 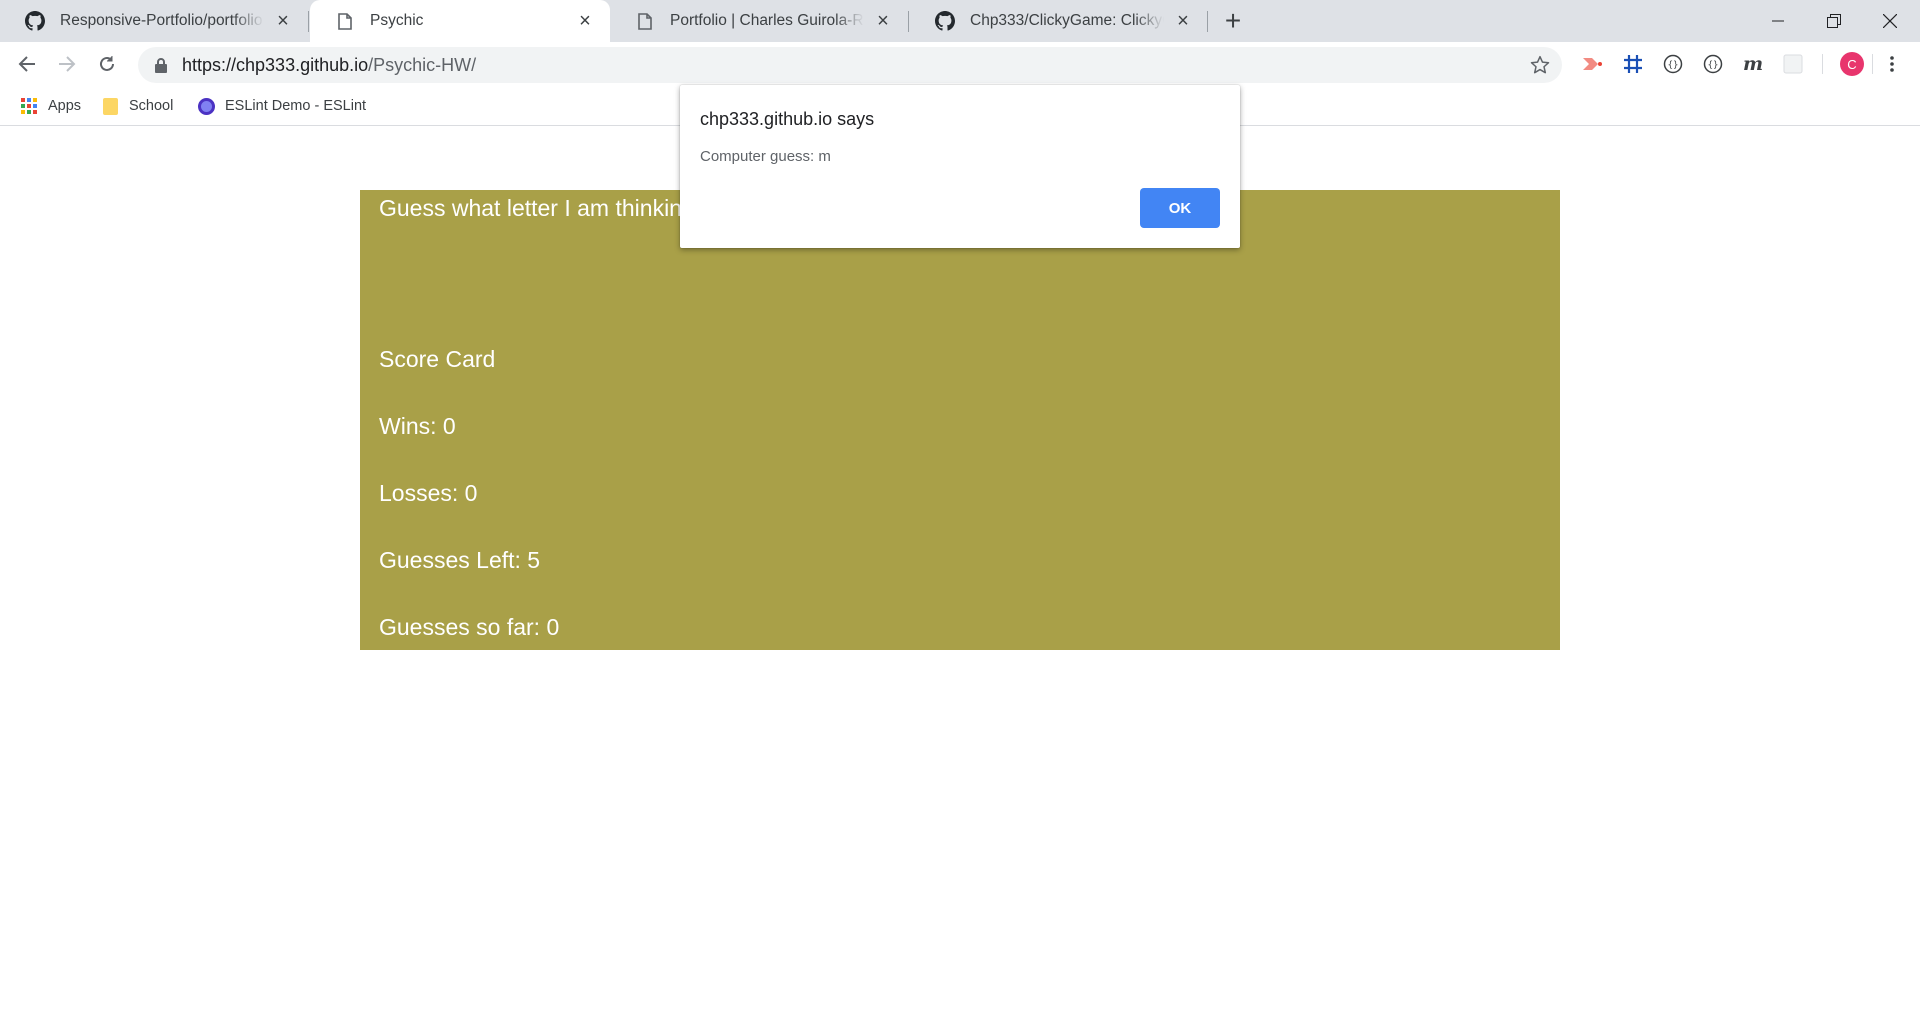 What do you see at coordinates (65, 106) in the screenshot?
I see `bookmark-label: Apps` at bounding box center [65, 106].